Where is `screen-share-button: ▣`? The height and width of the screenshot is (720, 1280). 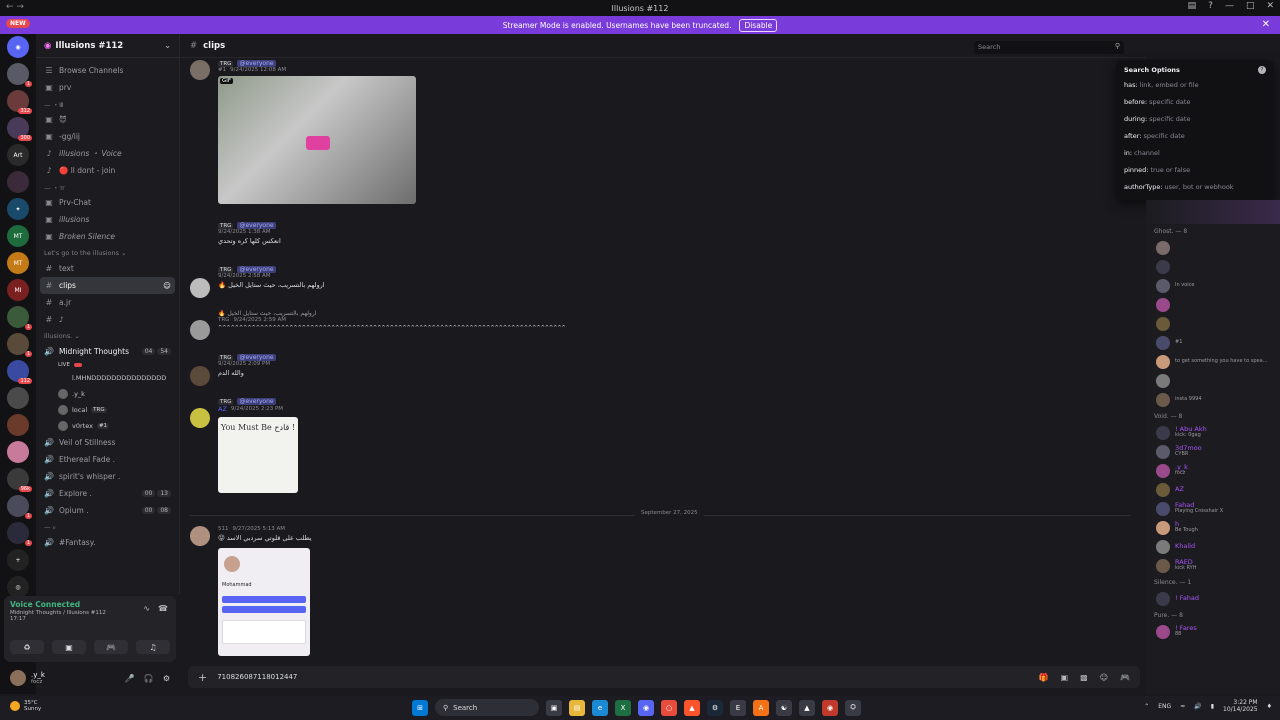 screen-share-button: ▣ is located at coordinates (69, 647).